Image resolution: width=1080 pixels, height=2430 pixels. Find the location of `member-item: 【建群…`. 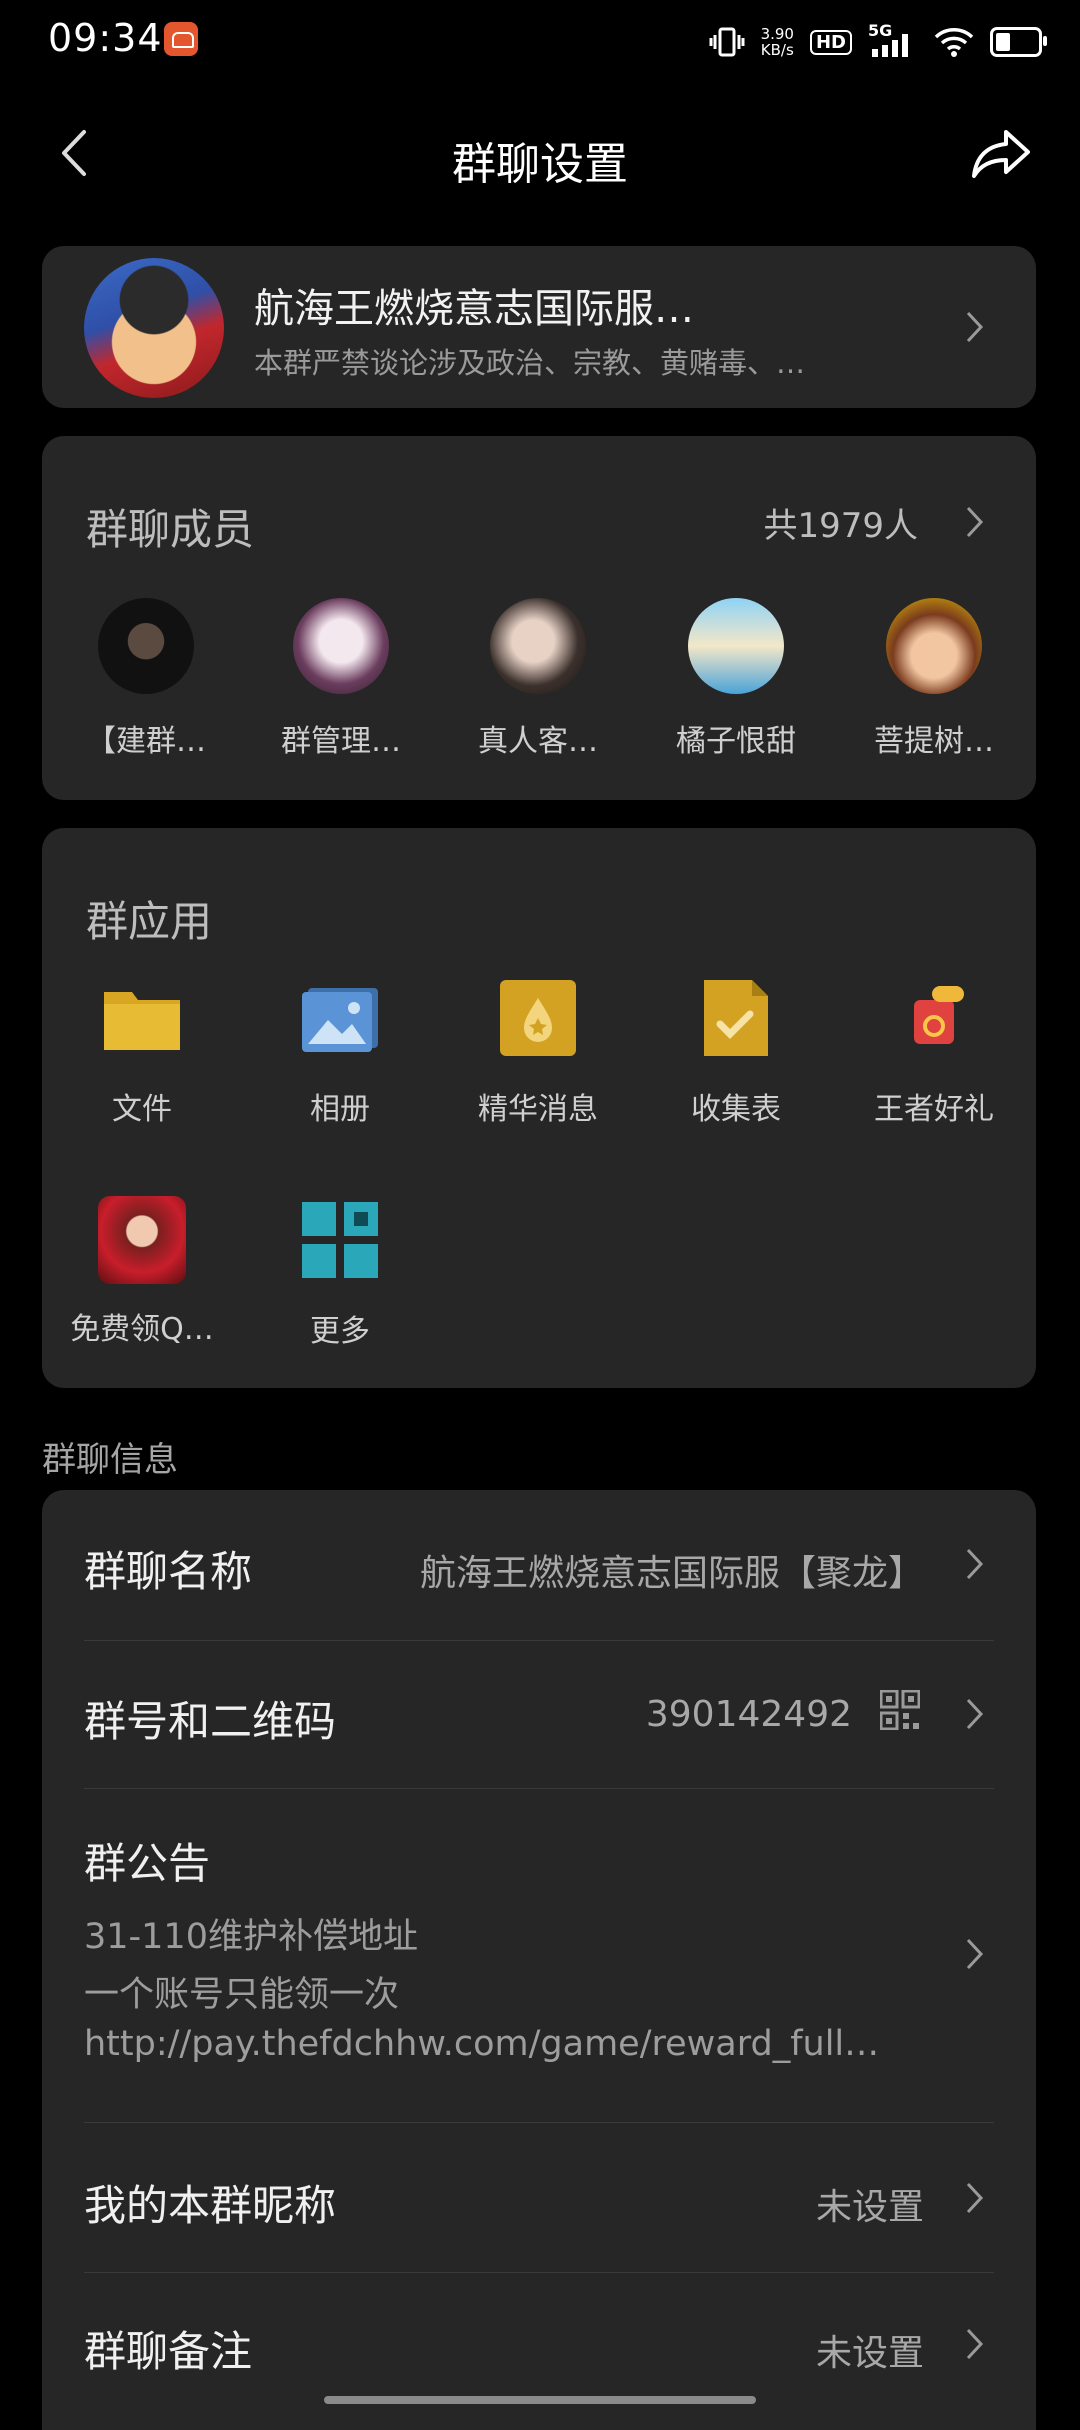

member-item: 【建群… is located at coordinates (146, 679).